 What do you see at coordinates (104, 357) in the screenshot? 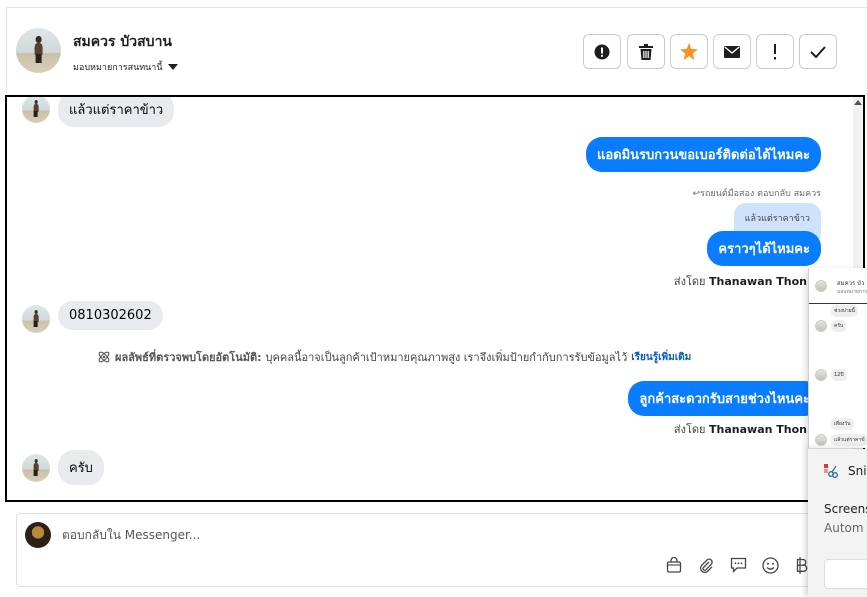
I see `atom-icon` at bounding box center [104, 357].